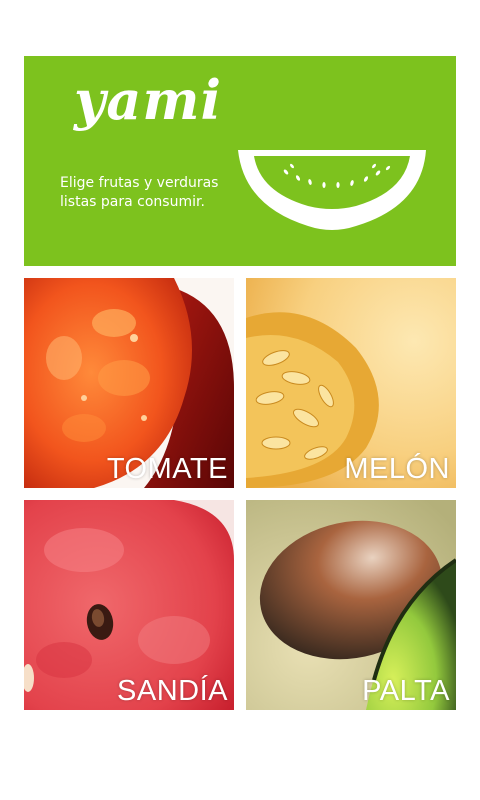 The height and width of the screenshot is (800, 480). What do you see at coordinates (351, 605) in the screenshot?
I see `tile-palta: PALTA` at bounding box center [351, 605].